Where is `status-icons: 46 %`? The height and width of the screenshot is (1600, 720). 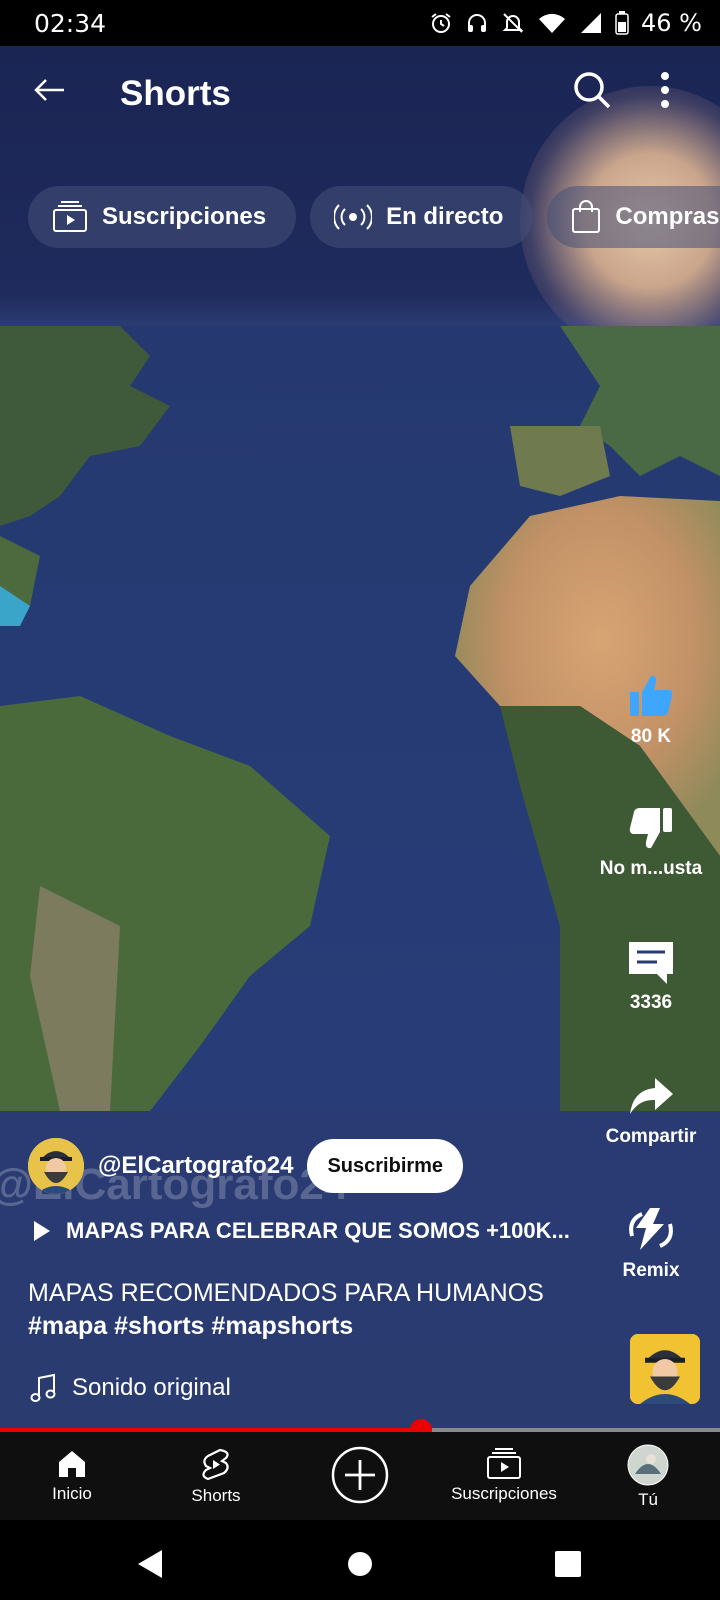
status-icons: 46 % is located at coordinates (565, 23).